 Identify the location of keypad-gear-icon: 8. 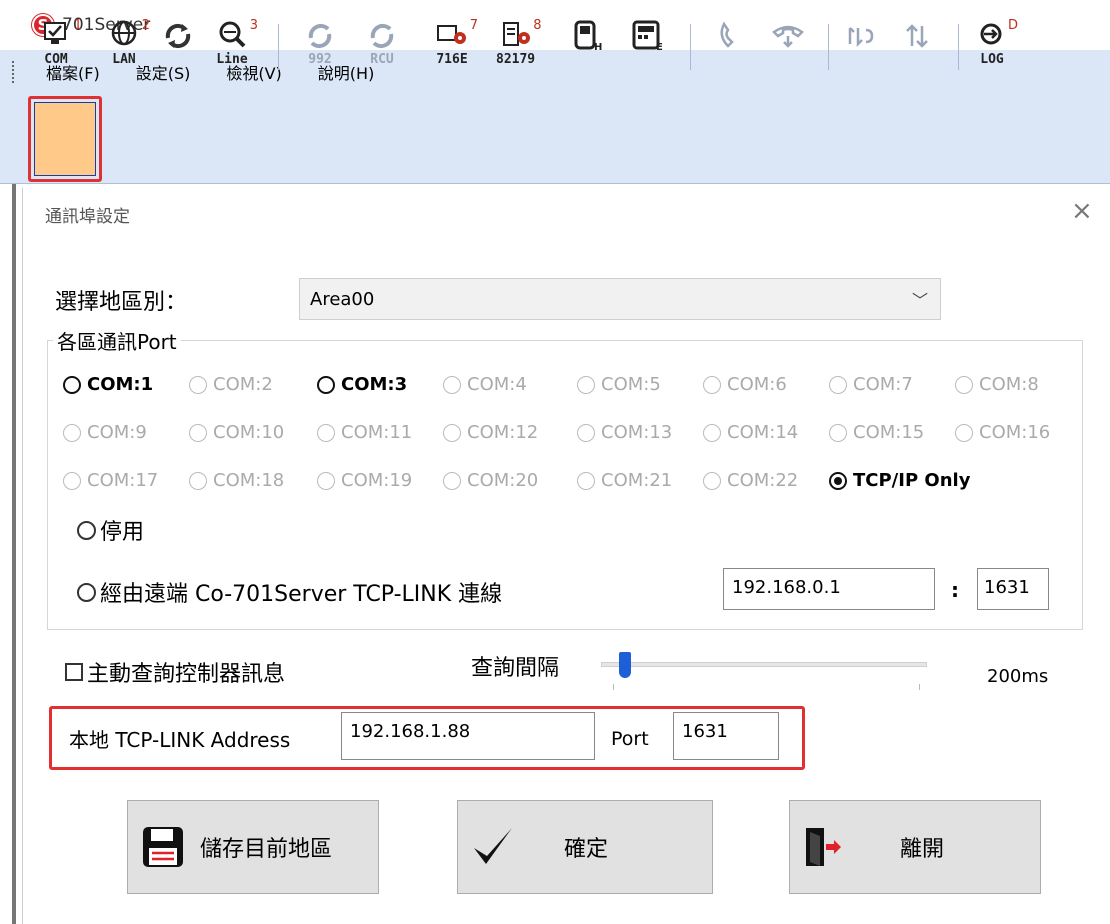
(520, 35).